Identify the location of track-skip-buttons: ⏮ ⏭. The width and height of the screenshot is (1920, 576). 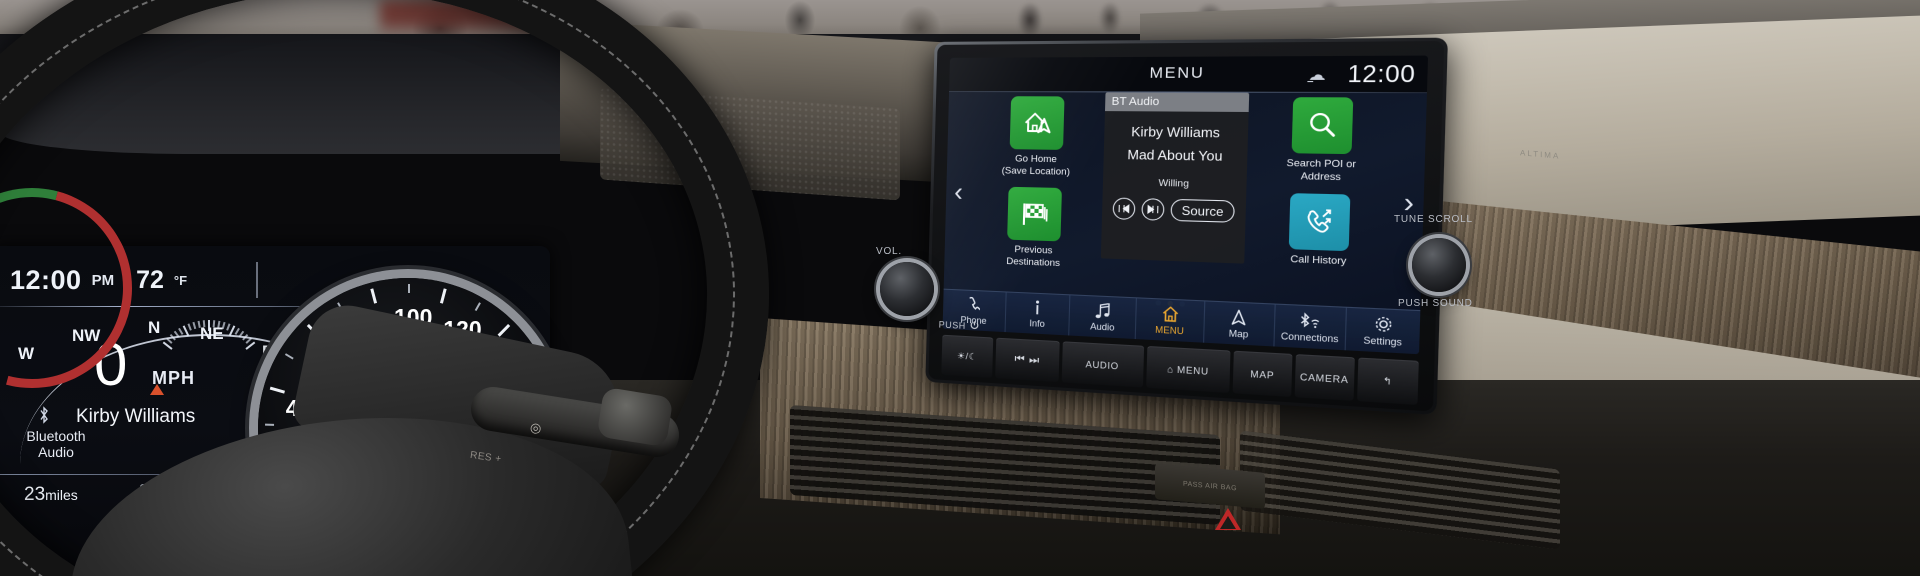
(1027, 360).